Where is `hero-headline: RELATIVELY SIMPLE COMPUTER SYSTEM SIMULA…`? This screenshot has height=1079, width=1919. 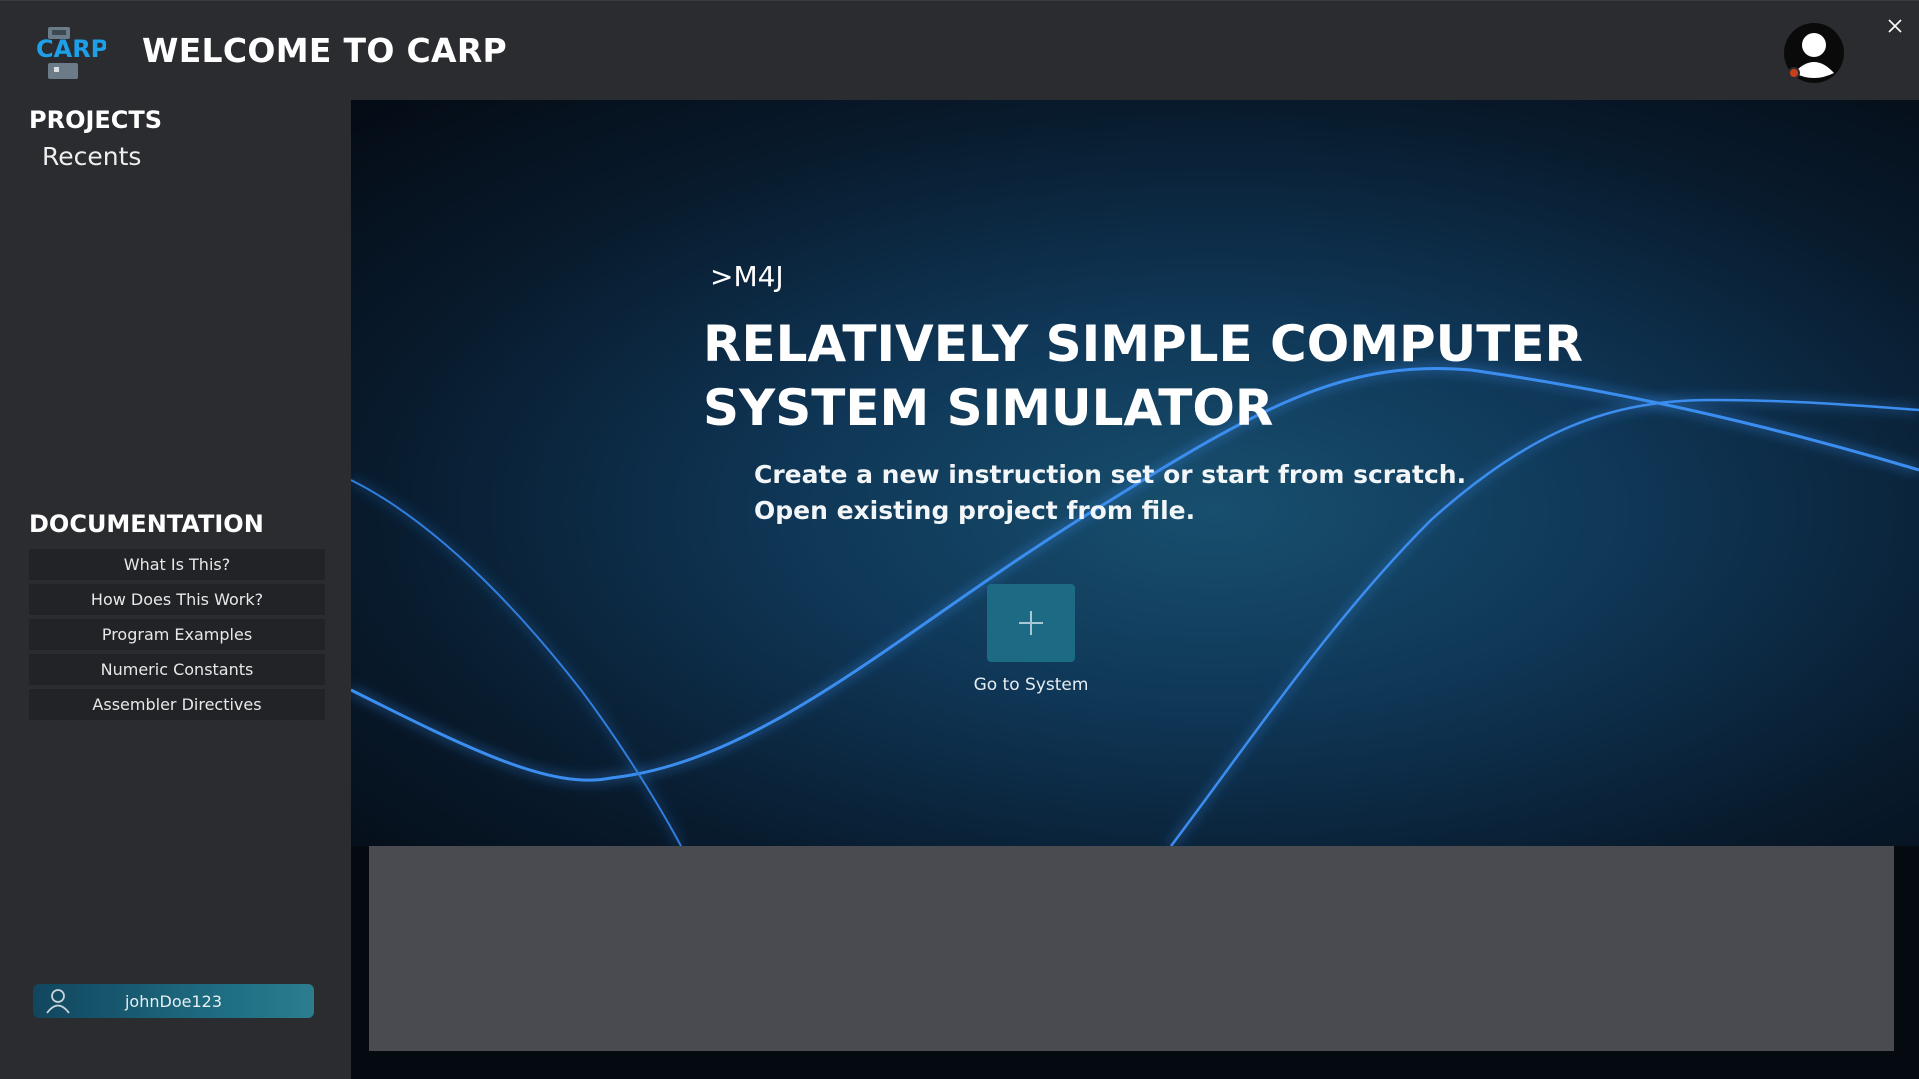
hero-headline: RELATIVELY SIMPLE COMPUTER SYSTEM SIMULA… is located at coordinates (1153, 376).